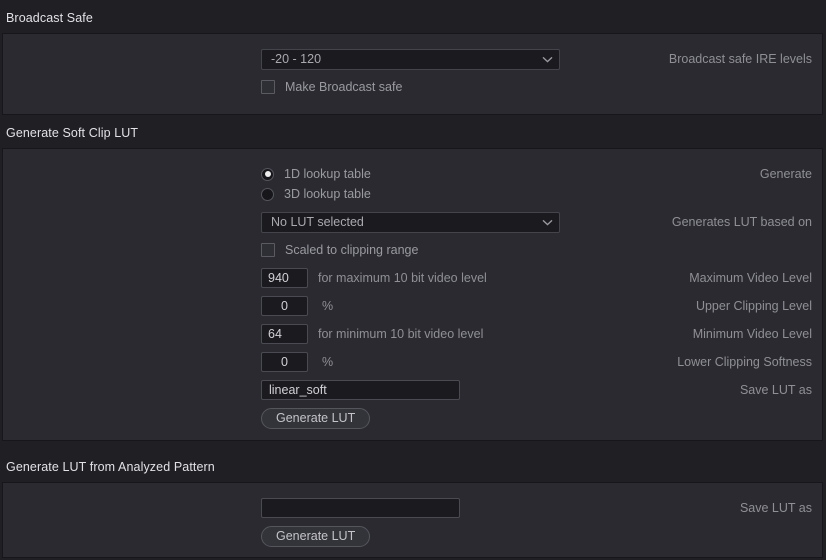  What do you see at coordinates (317, 221) in the screenshot?
I see `lut-based-on-value: No LUT selected` at bounding box center [317, 221].